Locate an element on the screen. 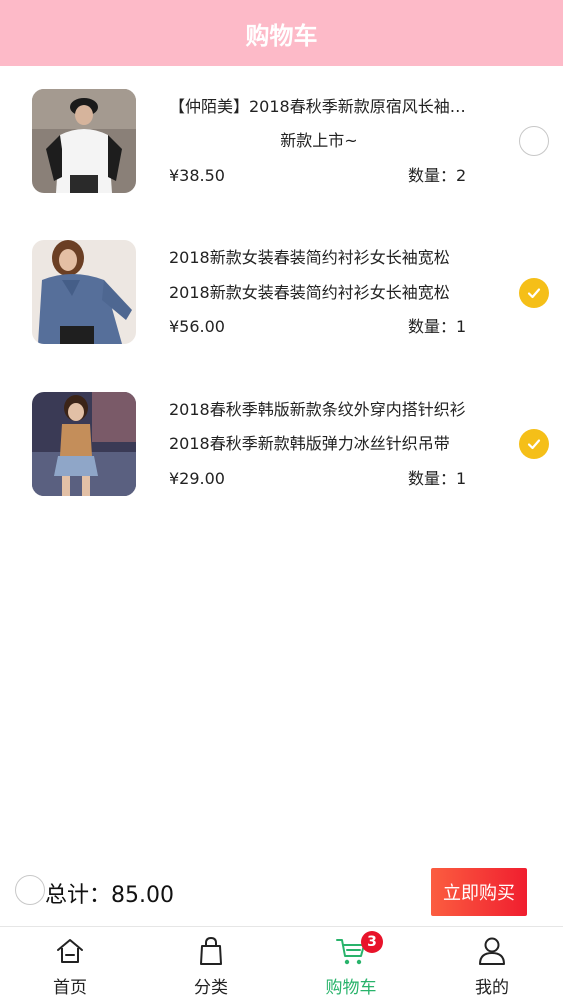 Image resolution: width=563 pixels, height=1001 pixels. cart-item: 【仲陌美】2018春秋季新款原宿风长袖T恤 新款上市~ ¥38.50 数量：2 is located at coordinates (281, 149).